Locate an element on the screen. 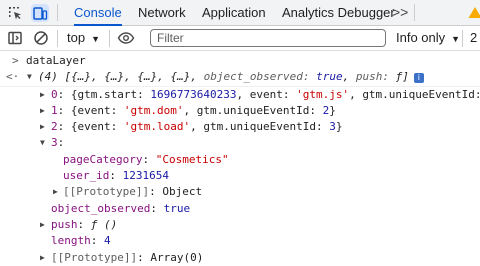  eye-icon is located at coordinates (126, 38).